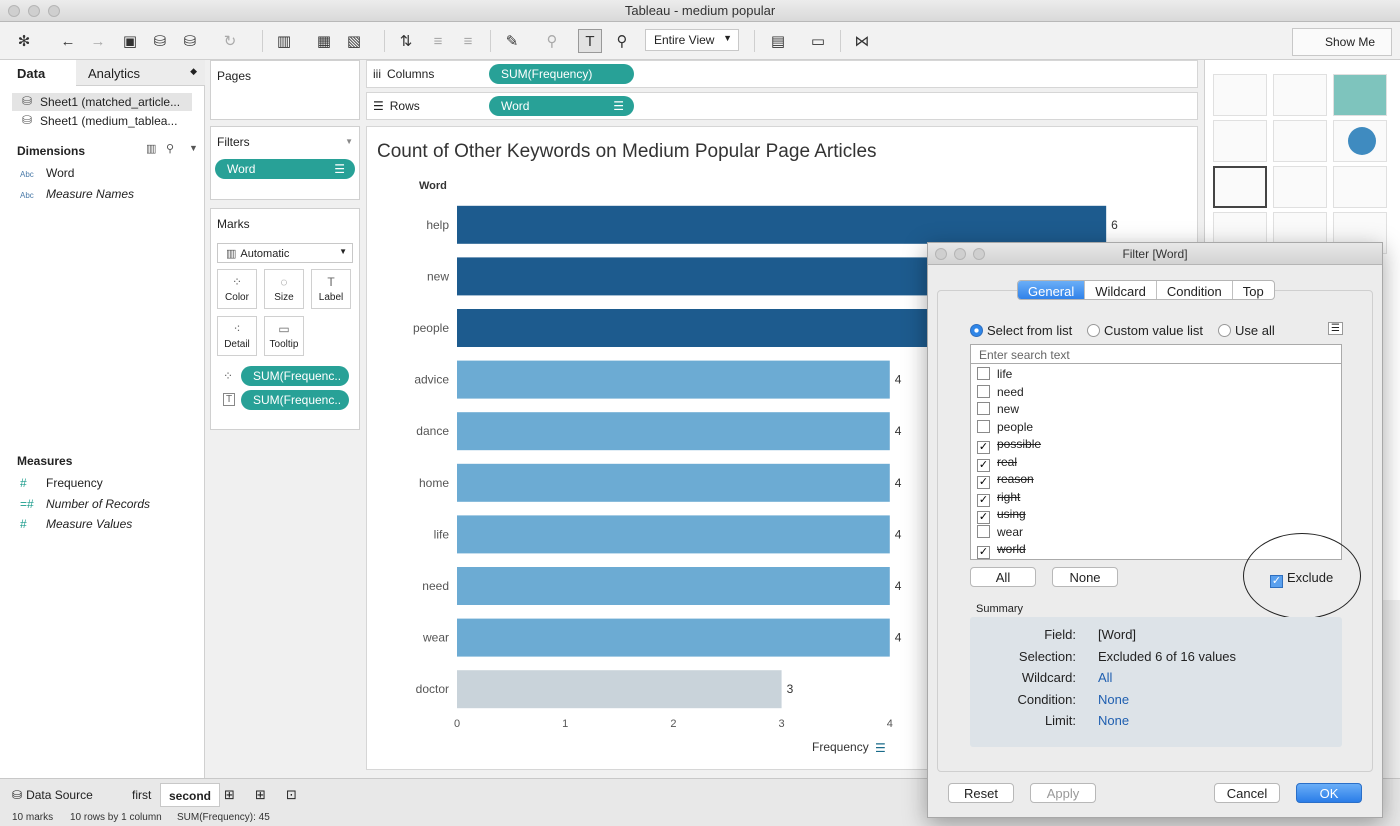 The height and width of the screenshot is (826, 1400). What do you see at coordinates (190, 41) in the screenshot?
I see `pause-updates-icon: ⛁` at bounding box center [190, 41].